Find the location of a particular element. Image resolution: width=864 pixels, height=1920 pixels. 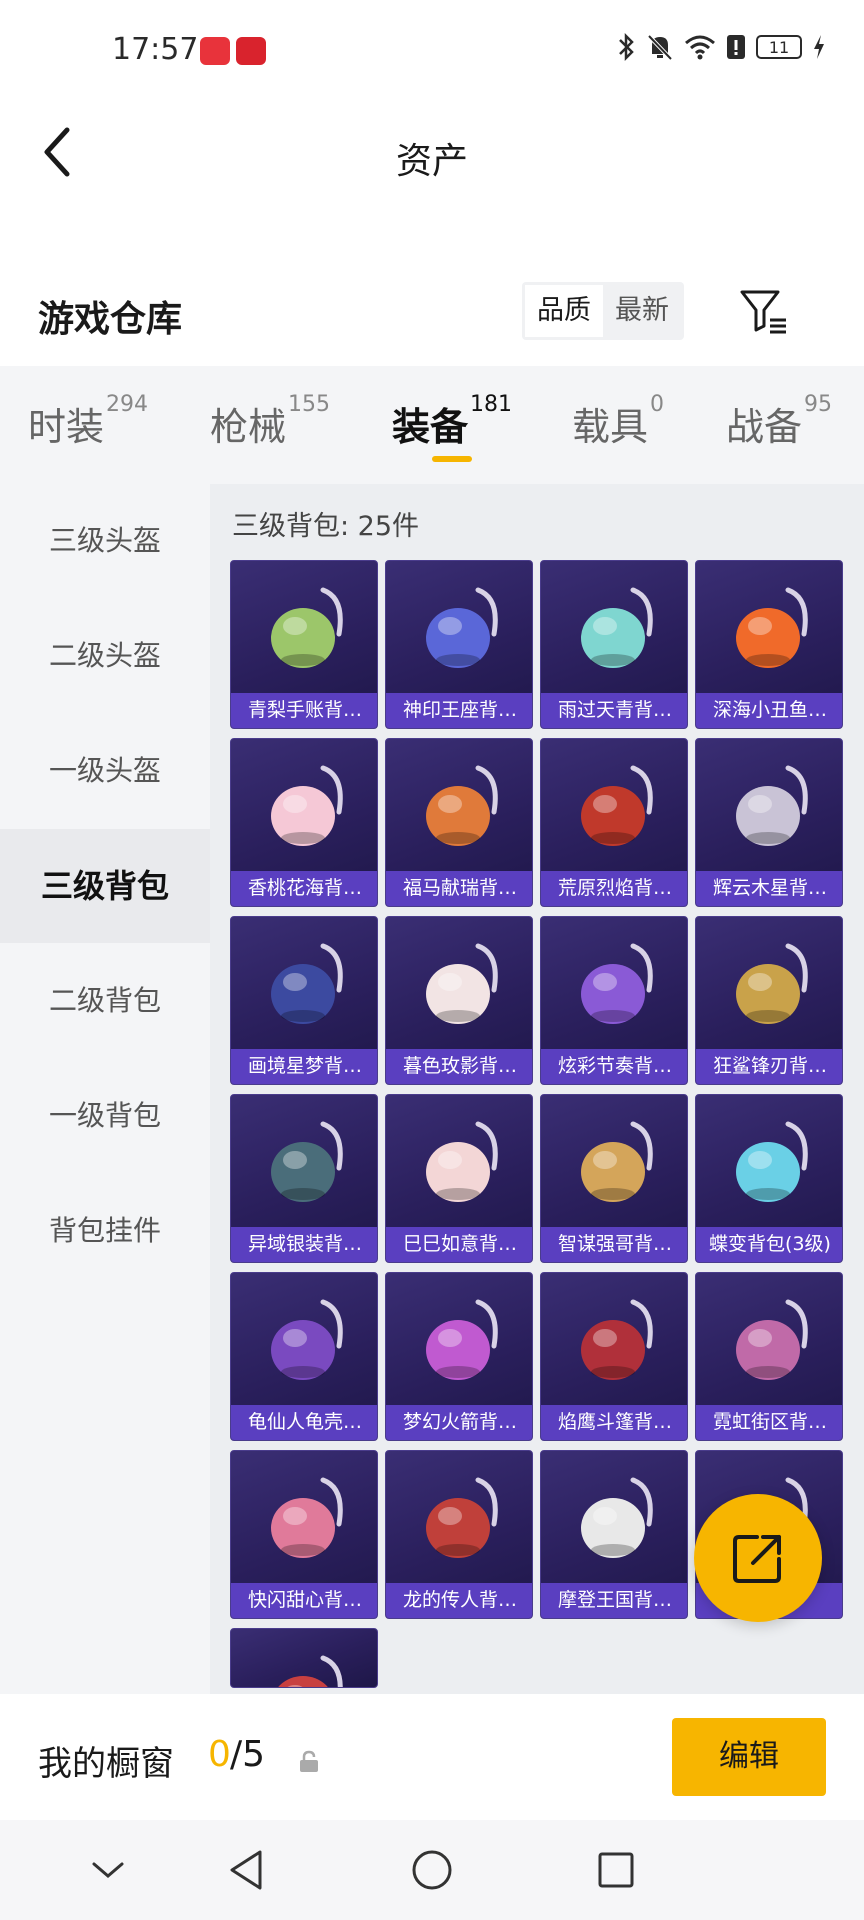

share-icon is located at coordinates (757, 1559).